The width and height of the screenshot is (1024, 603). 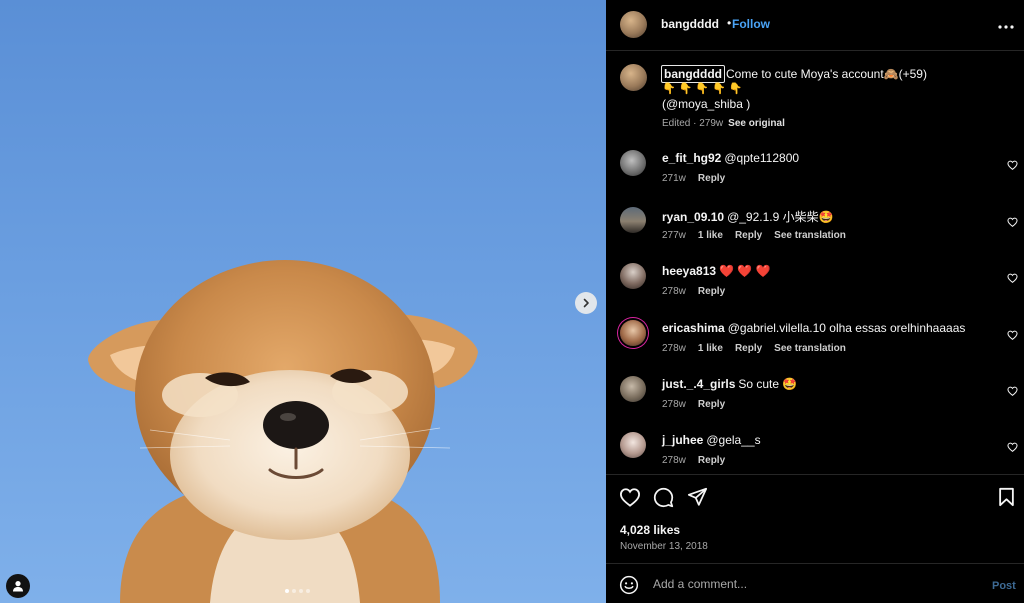 I want to click on comment-text: @gela__s, so click(x=733, y=440).